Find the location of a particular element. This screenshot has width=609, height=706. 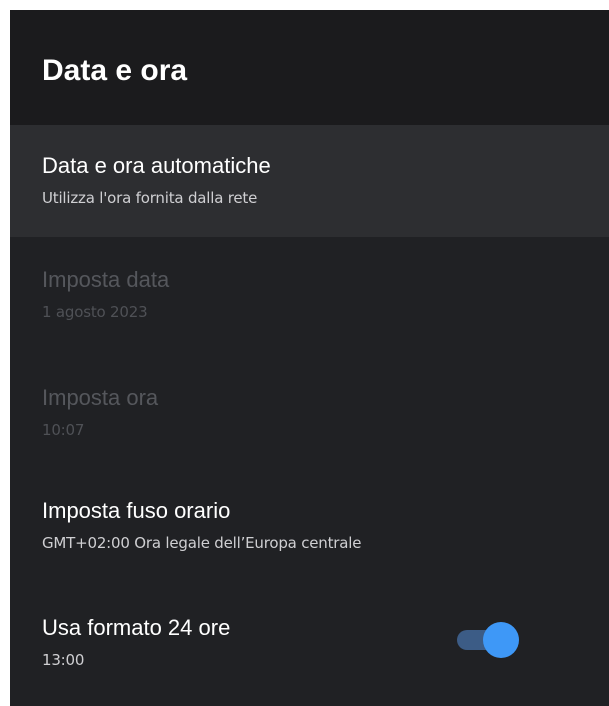

setting-summary: Utilizza l'ora fornita dalla rete is located at coordinates (150, 198).